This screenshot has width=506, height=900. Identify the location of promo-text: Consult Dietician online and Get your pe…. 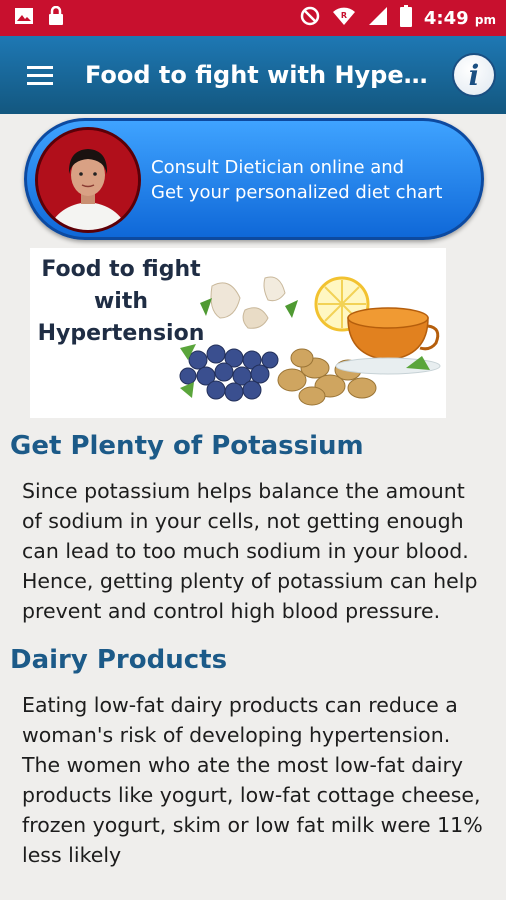
(316, 180).